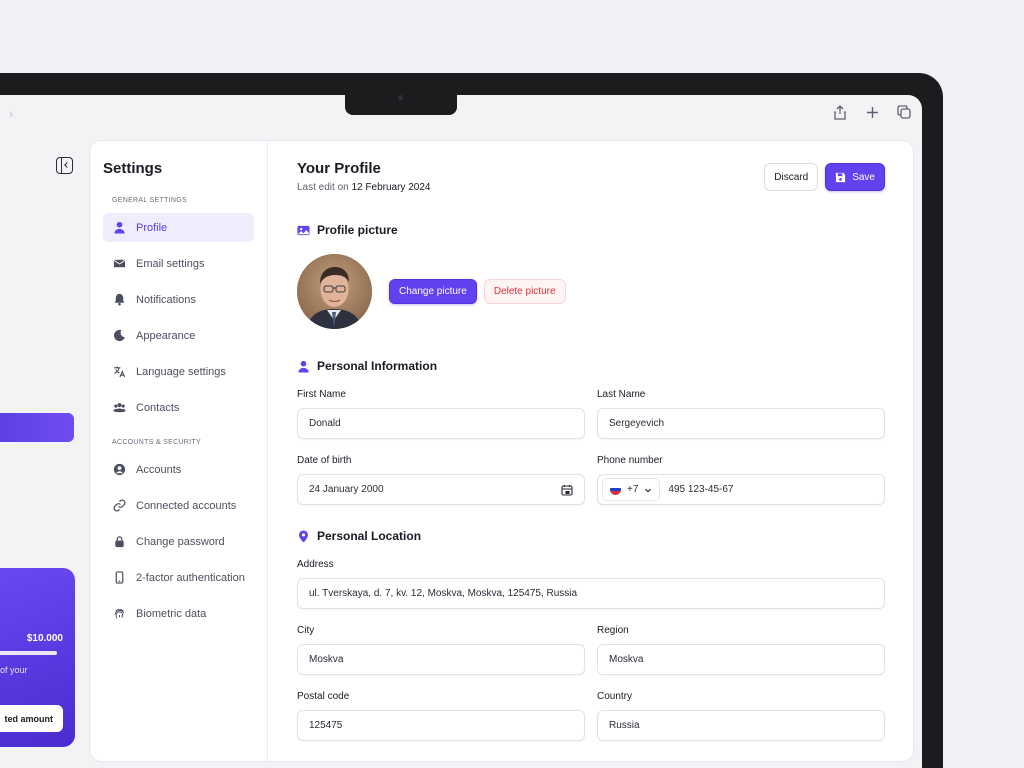 The image size is (1024, 768). What do you see at coordinates (441, 725) in the screenshot?
I see `postal-code-input: 125475` at bounding box center [441, 725].